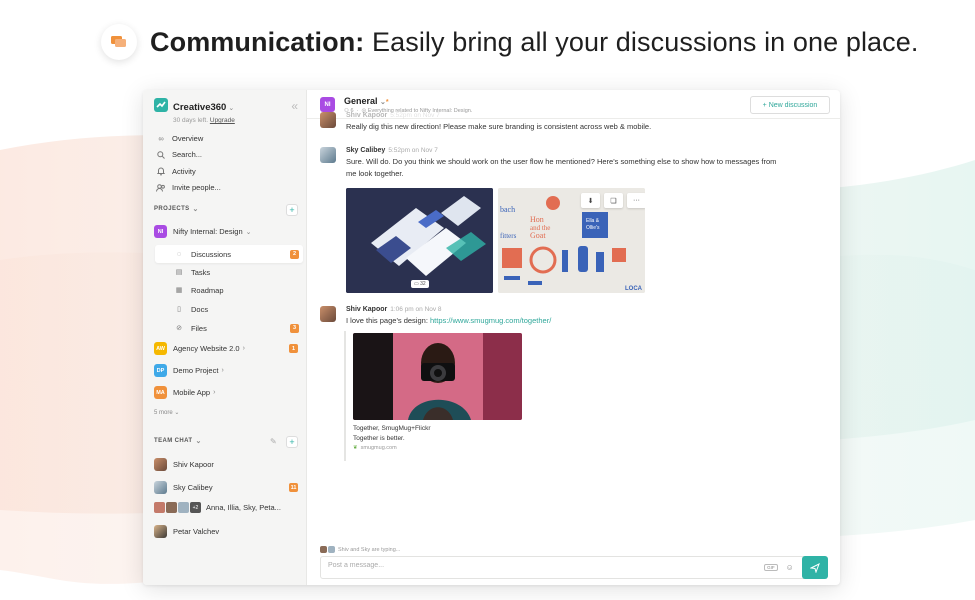 Image resolution: width=975 pixels, height=600 pixels. I want to click on discussions-count-badge: 2, so click(294, 254).